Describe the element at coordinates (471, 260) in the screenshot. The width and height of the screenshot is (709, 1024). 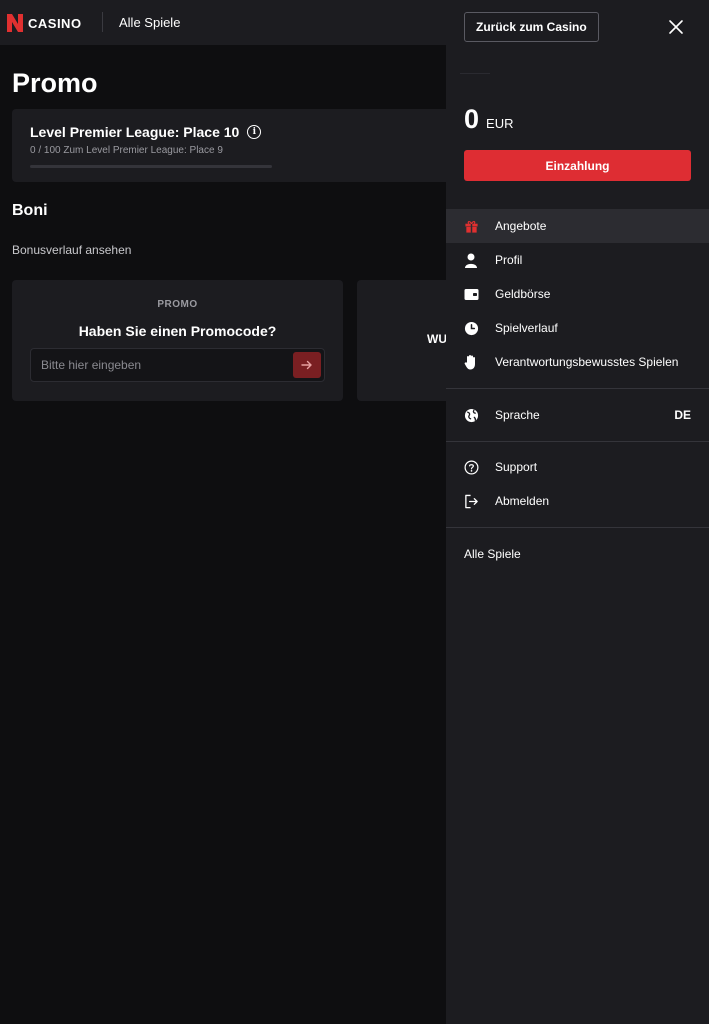
I see `user-icon` at that location.